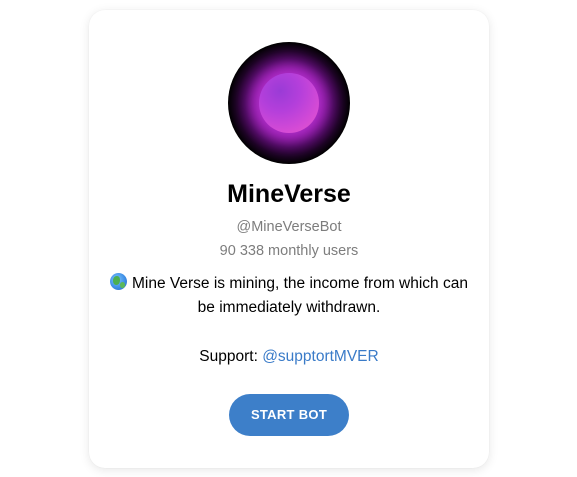 Image resolution: width=577 pixels, height=477 pixels. I want to click on support-line: Support: @supptortMVER, so click(289, 357).